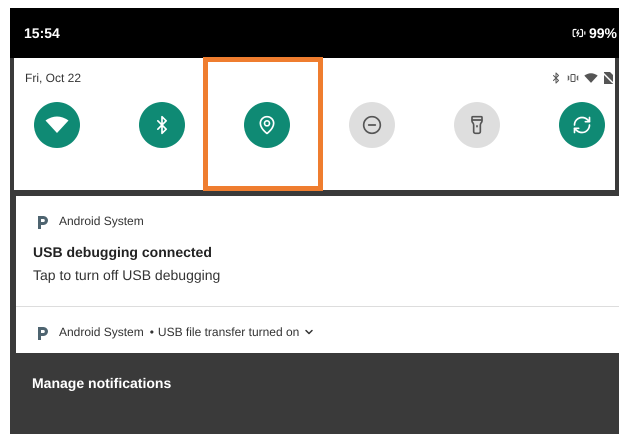  I want to click on location-pin-icon, so click(267, 125).